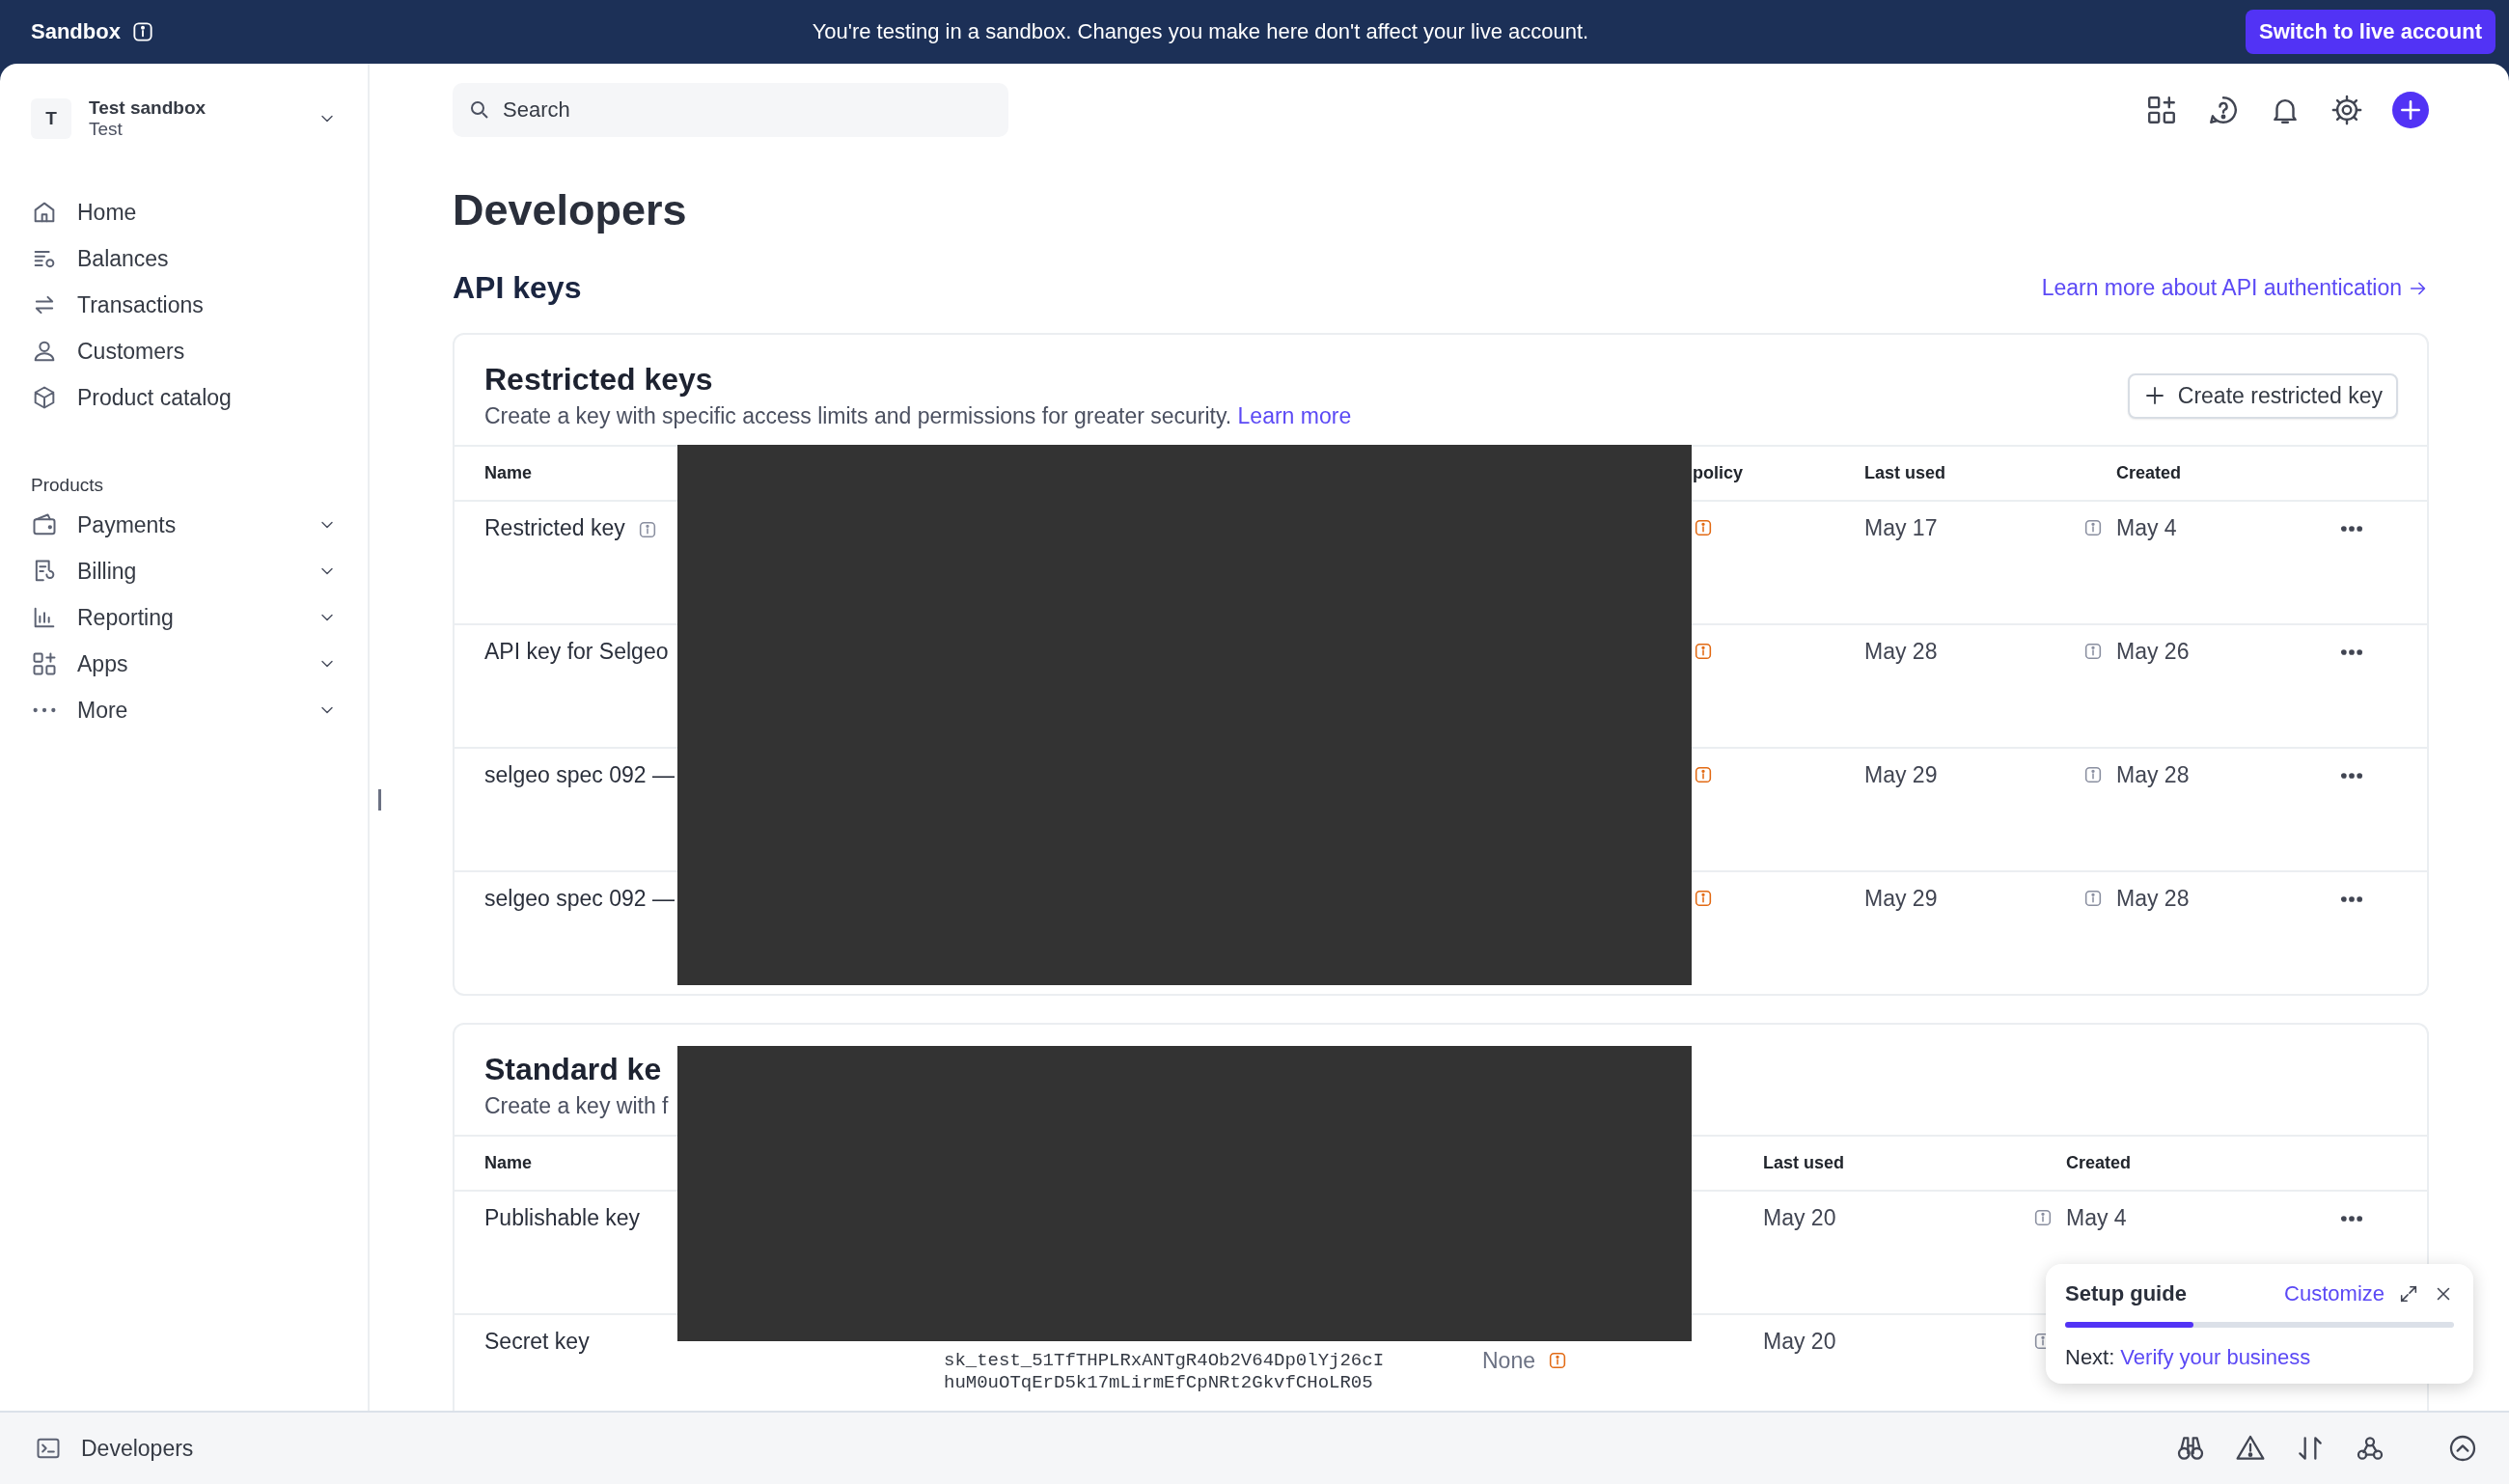  Describe the element at coordinates (187, 617) in the screenshot. I see `nav-item: Reporting` at that location.